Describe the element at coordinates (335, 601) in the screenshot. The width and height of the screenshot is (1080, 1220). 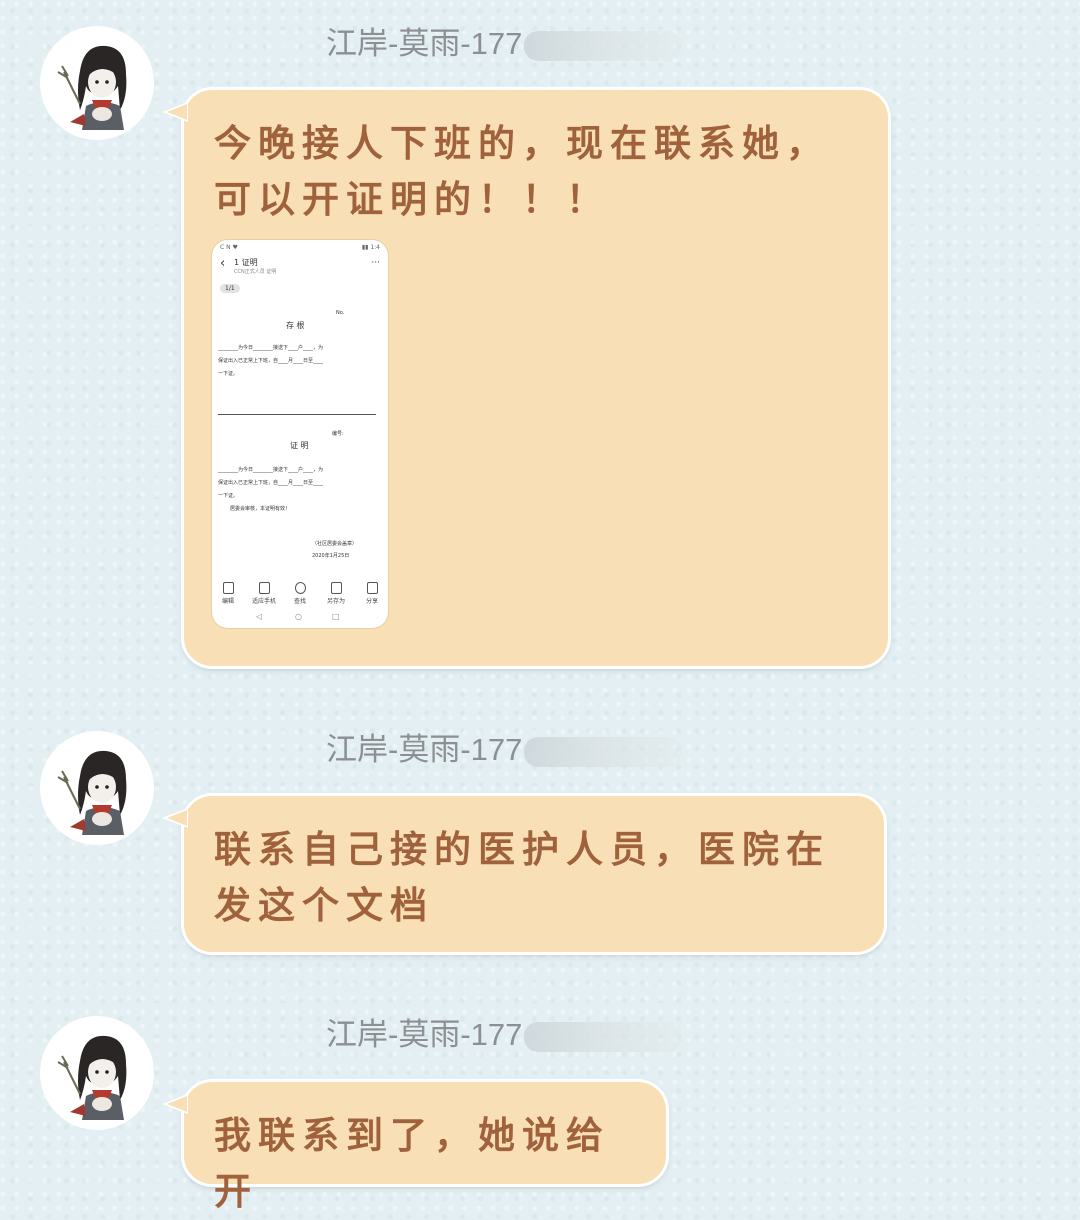
I see `toolbar-save-label: 另存为` at that location.